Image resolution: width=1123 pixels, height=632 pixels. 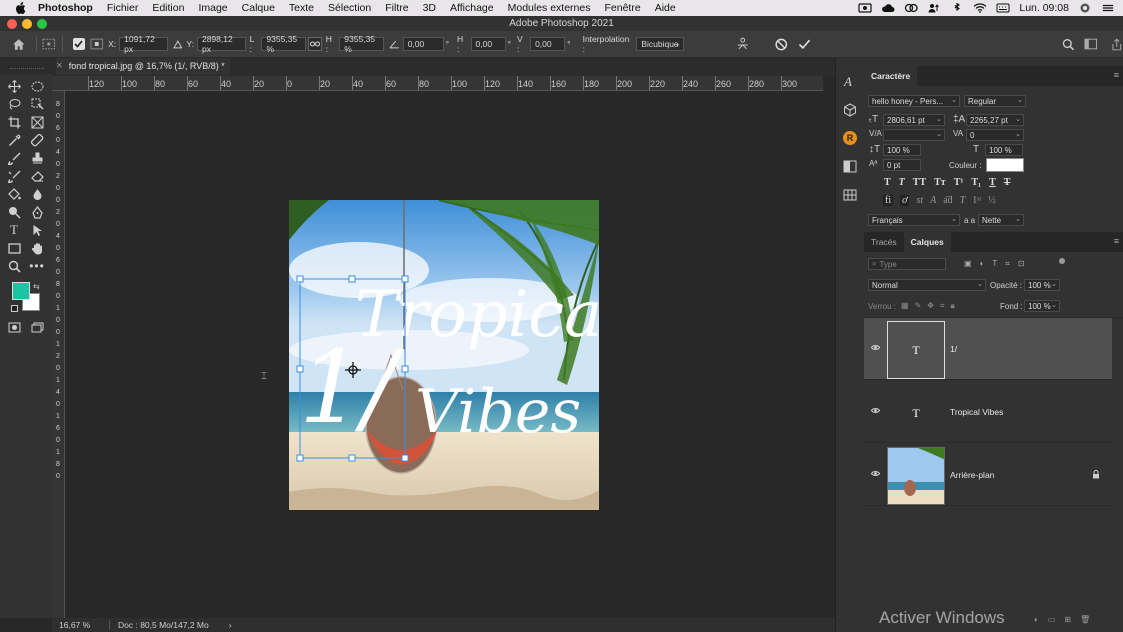 What do you see at coordinates (1052, 619) in the screenshot?
I see `new-group-icon: ▭` at bounding box center [1052, 619].